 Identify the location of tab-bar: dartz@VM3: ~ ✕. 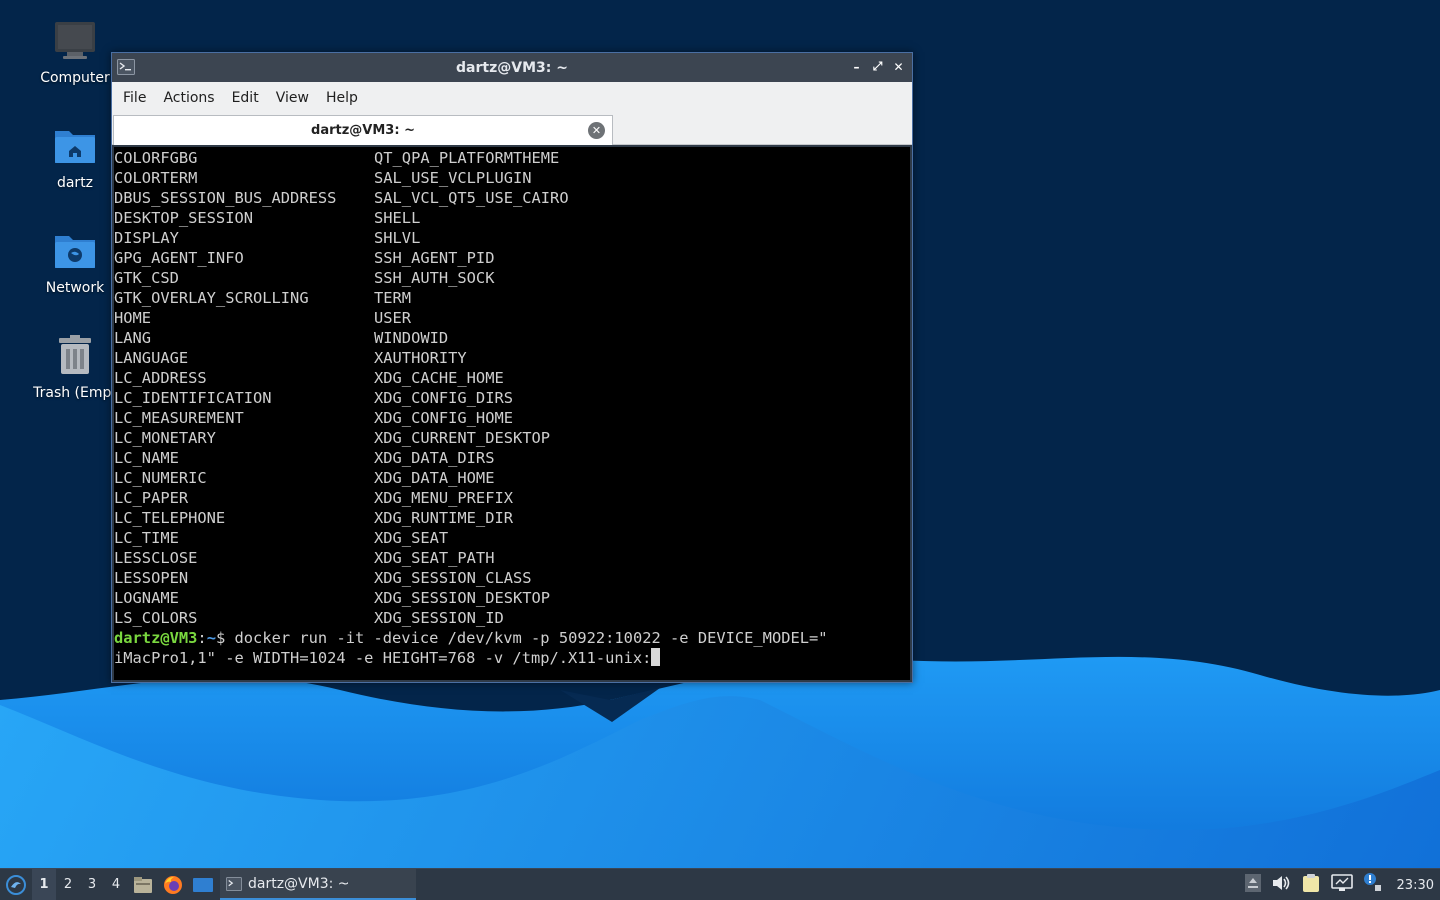
(512, 129).